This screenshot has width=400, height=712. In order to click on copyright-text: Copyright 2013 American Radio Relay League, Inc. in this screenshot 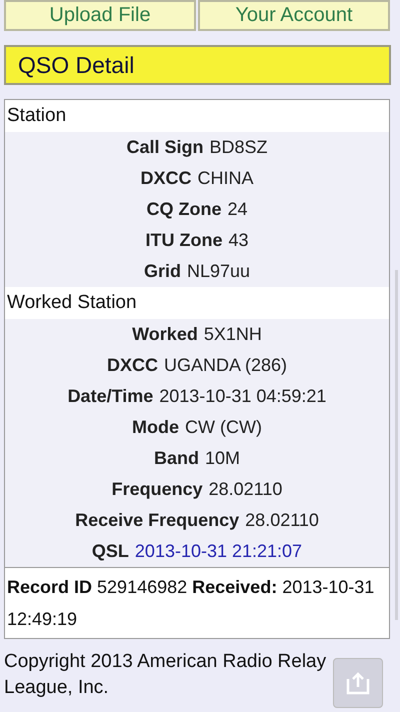, I will do `click(166, 675)`.